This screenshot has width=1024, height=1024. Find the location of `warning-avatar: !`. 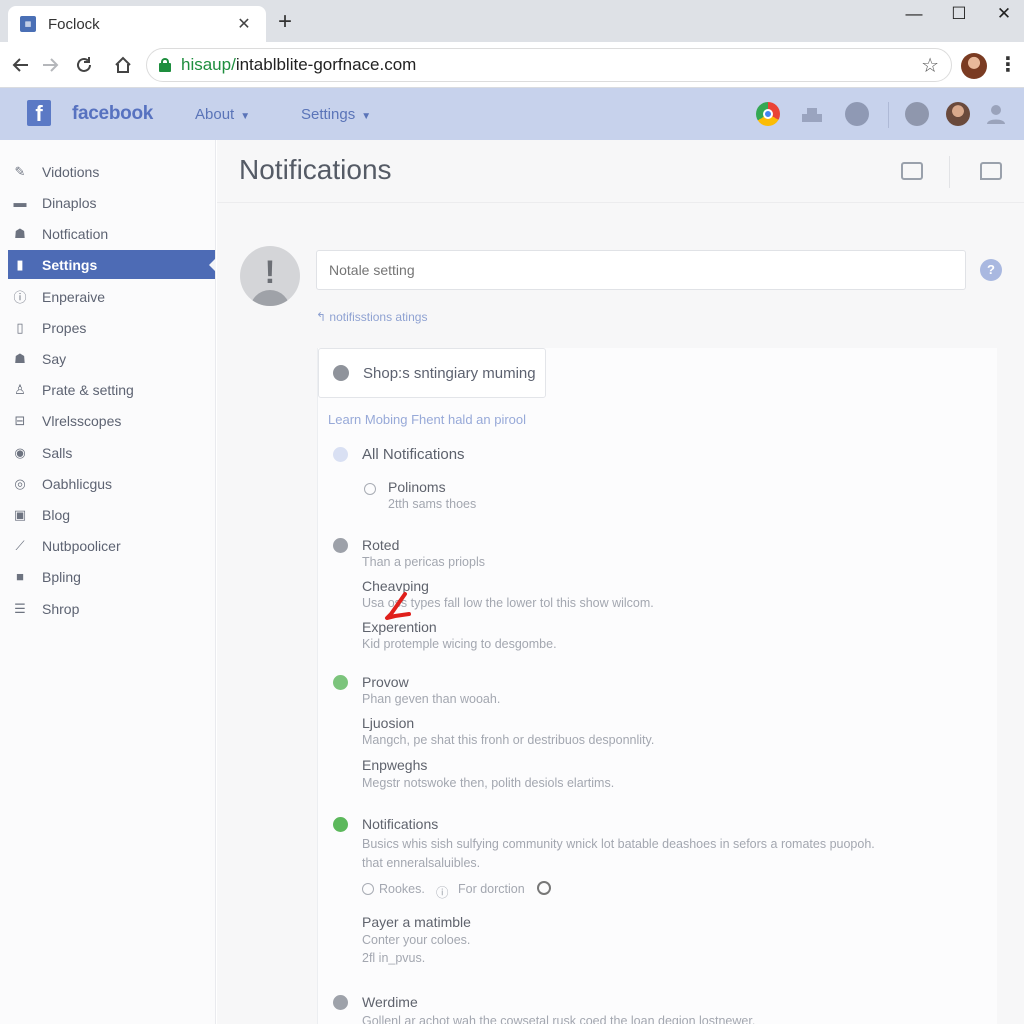

warning-avatar: ! is located at coordinates (270, 276).